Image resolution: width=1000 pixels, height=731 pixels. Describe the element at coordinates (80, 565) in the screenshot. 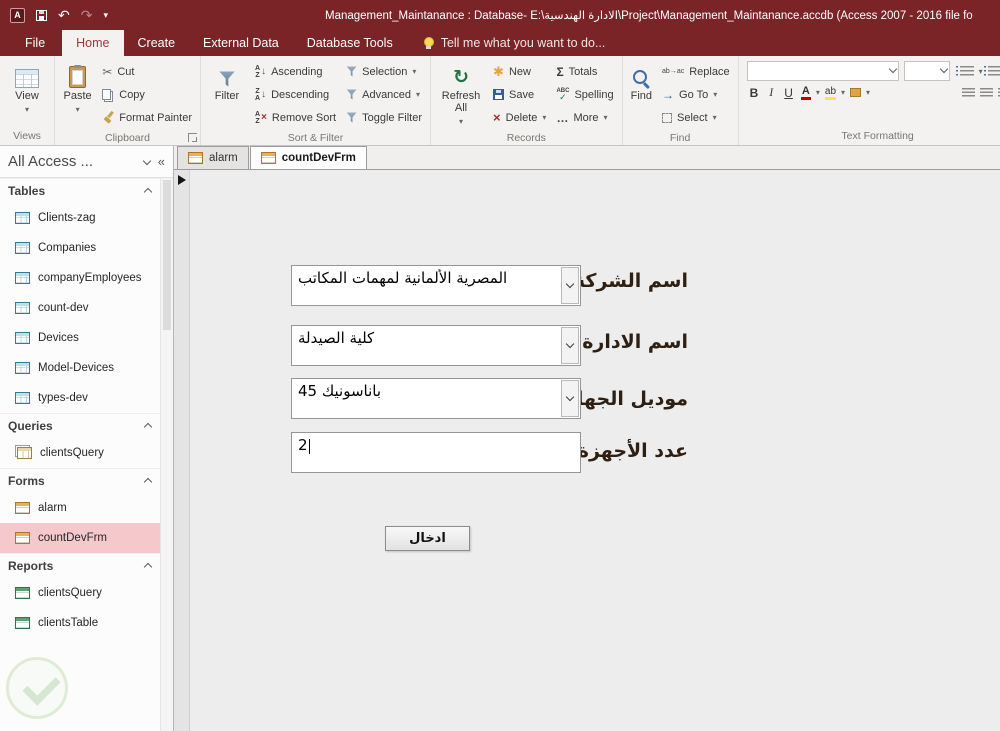

I see `nav-section-header-reports: Reports` at that location.